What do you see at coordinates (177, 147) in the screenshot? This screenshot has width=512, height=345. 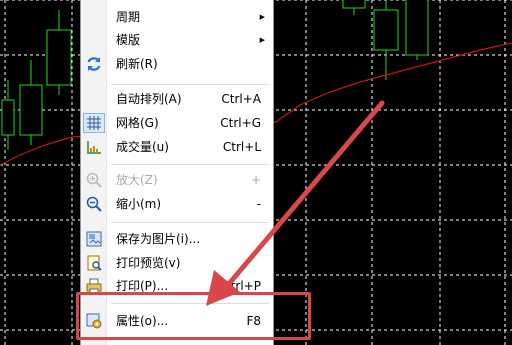 I see `menu-item-volume: 成交量(u) Ctrl+L` at bounding box center [177, 147].